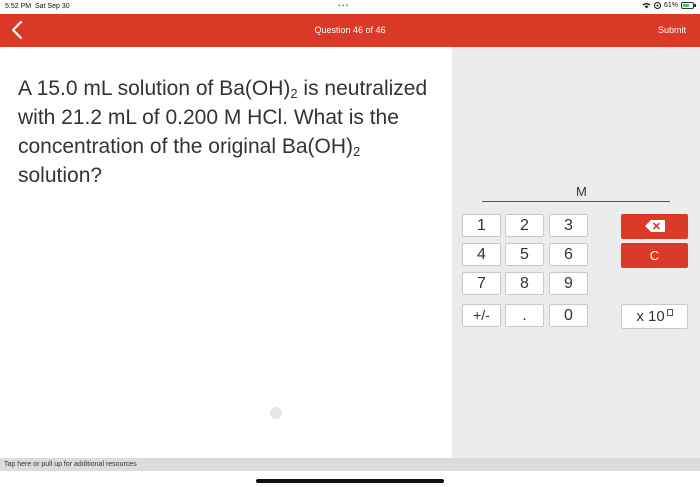 This screenshot has width=700, height=487. I want to click on status-indicators: 61%, so click(669, 5).